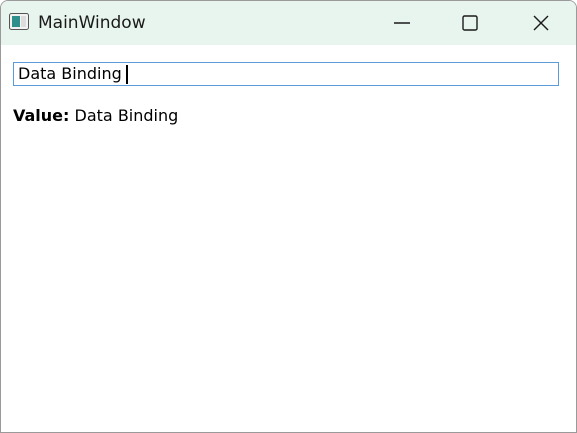 The height and width of the screenshot is (433, 577). What do you see at coordinates (288, 23) in the screenshot?
I see `title-bar: MainWindow` at bounding box center [288, 23].